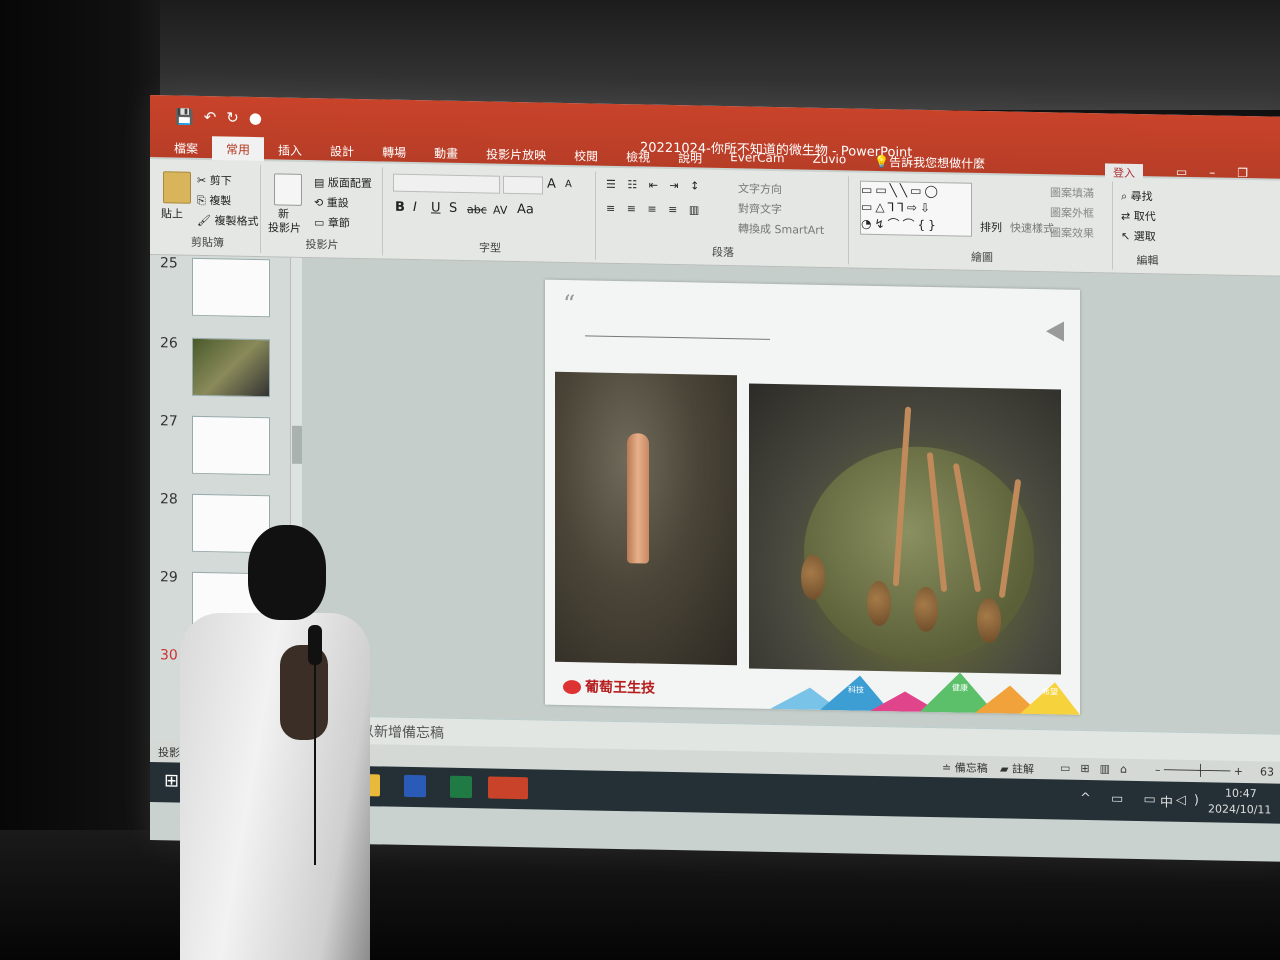  I want to click on font-label: 字型, so click(490, 248).